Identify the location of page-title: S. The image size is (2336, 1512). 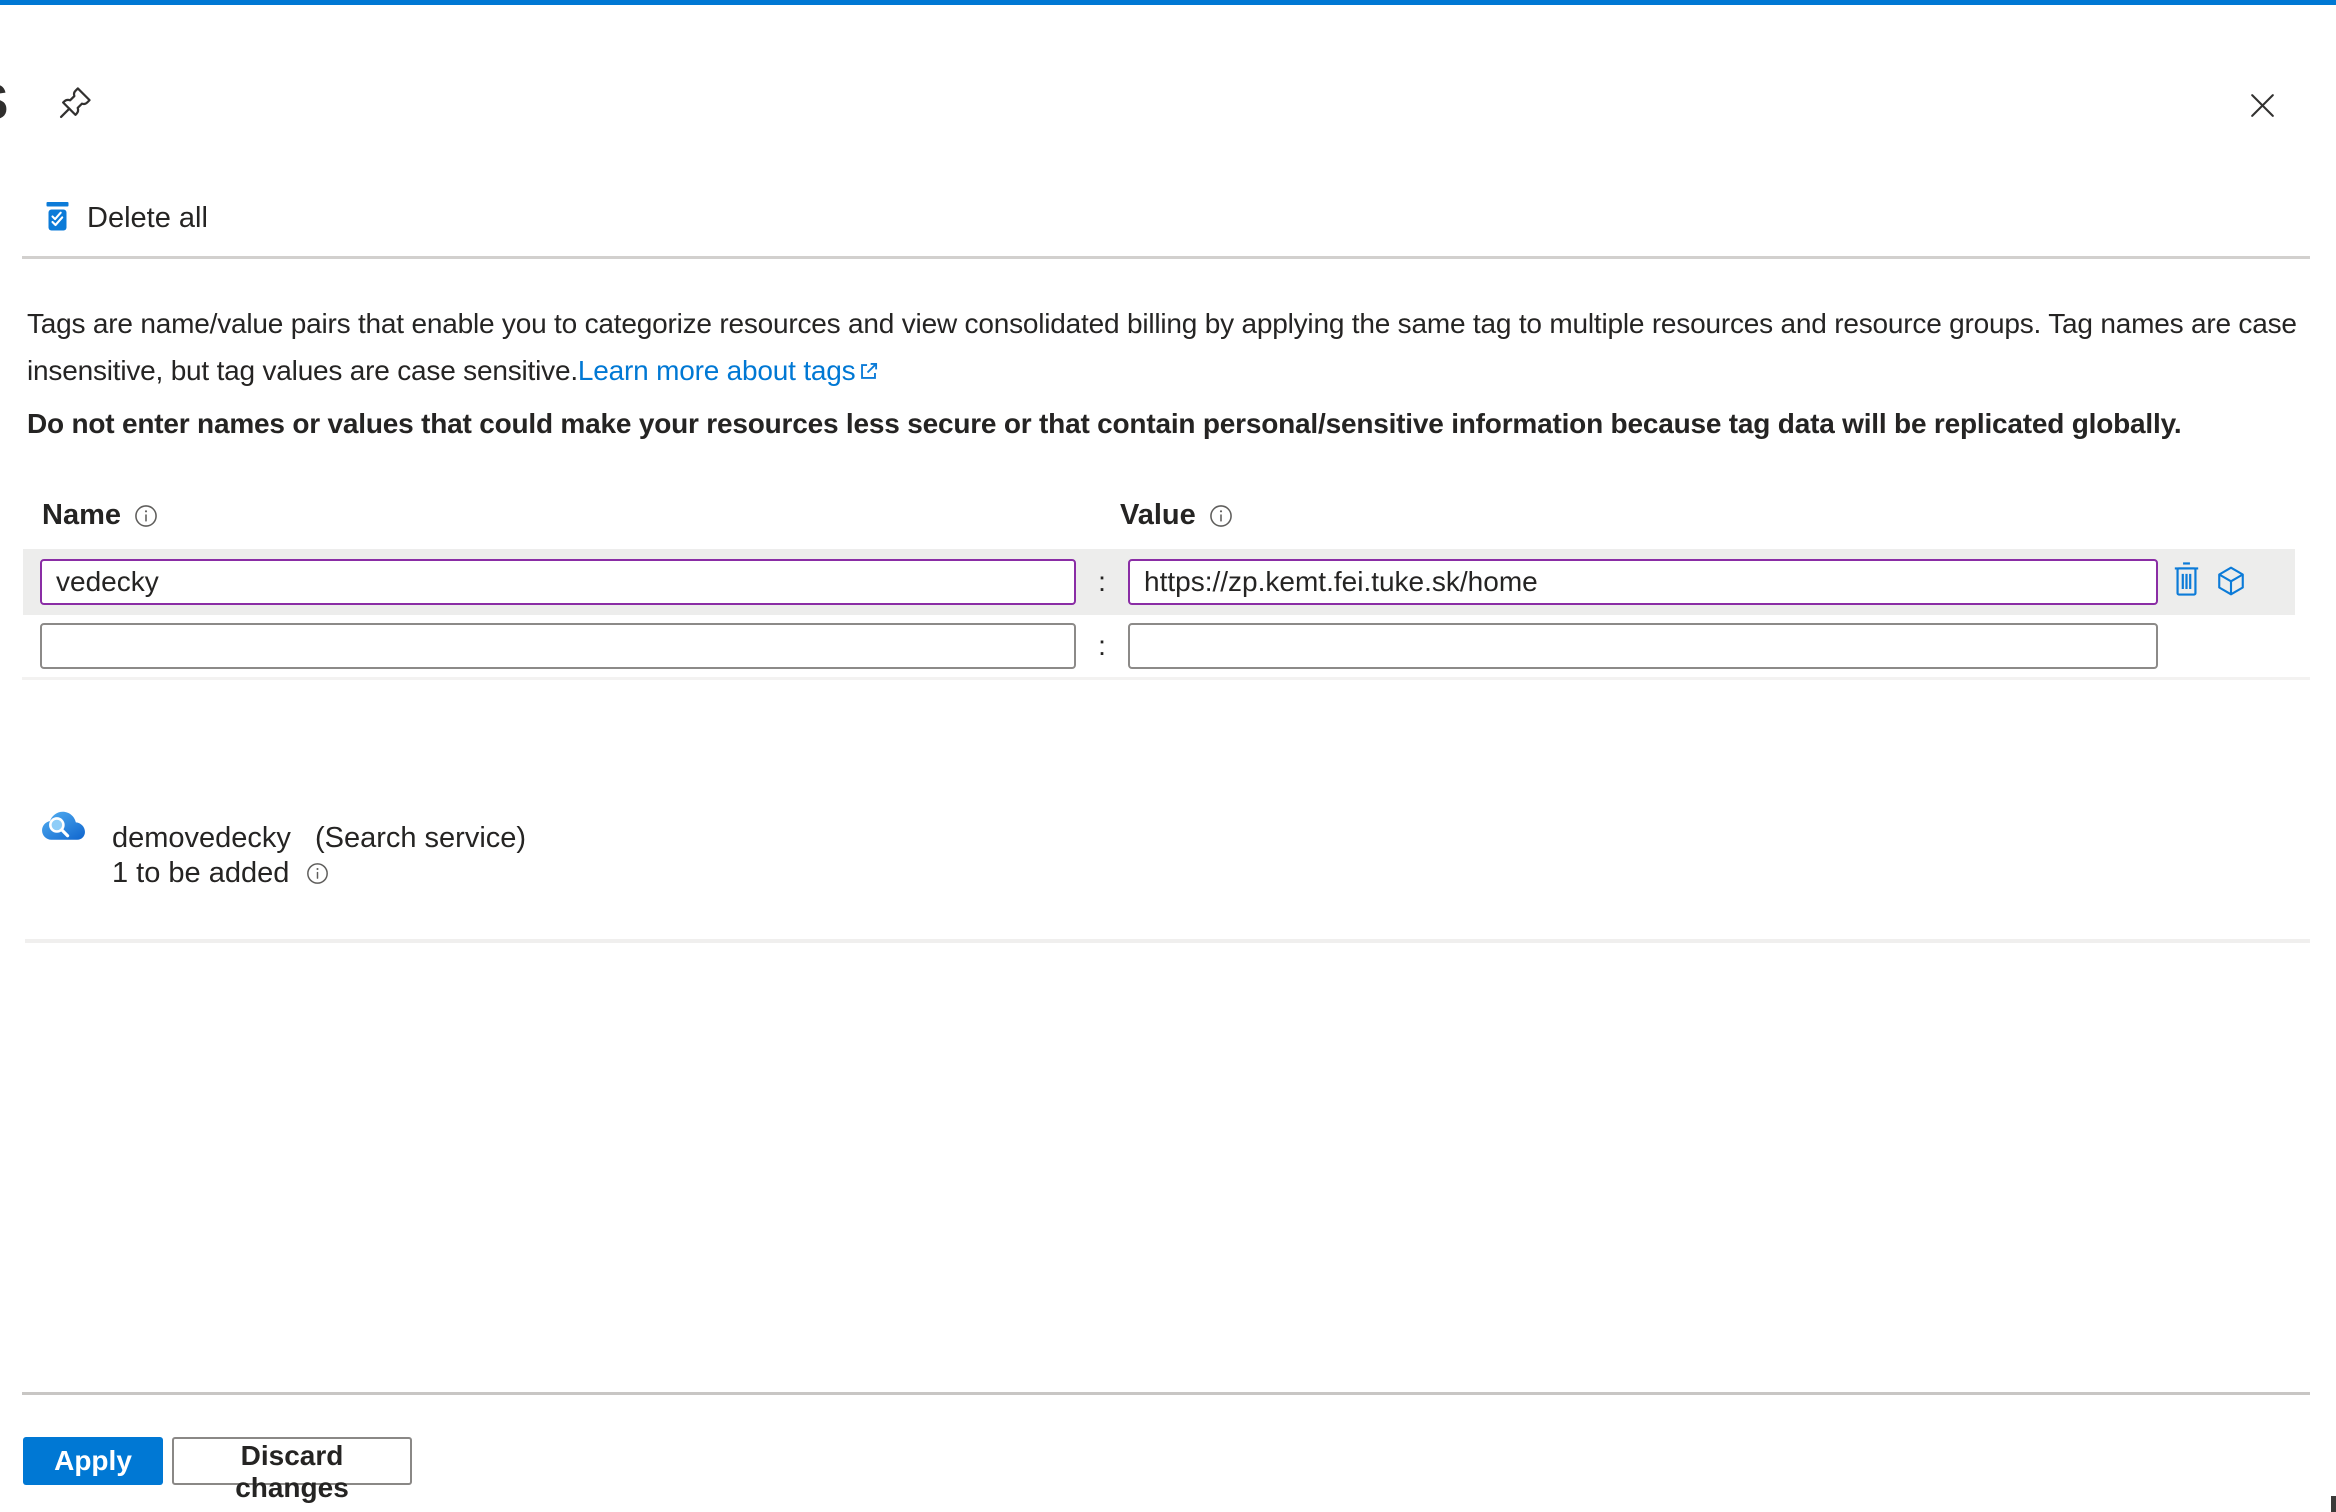
(6, 103).